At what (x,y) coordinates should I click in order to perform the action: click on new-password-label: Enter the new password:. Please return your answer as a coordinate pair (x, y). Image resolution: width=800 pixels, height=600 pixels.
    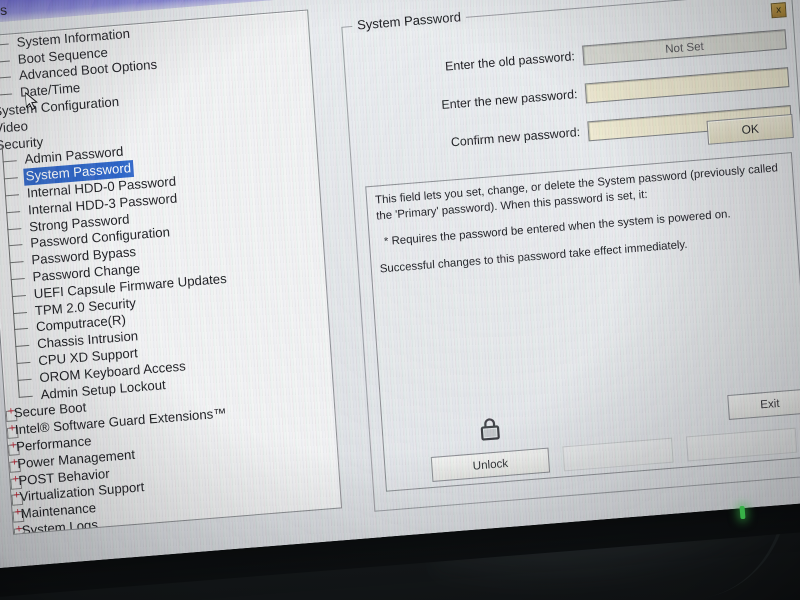
    Looking at the image, I should click on (509, 100).